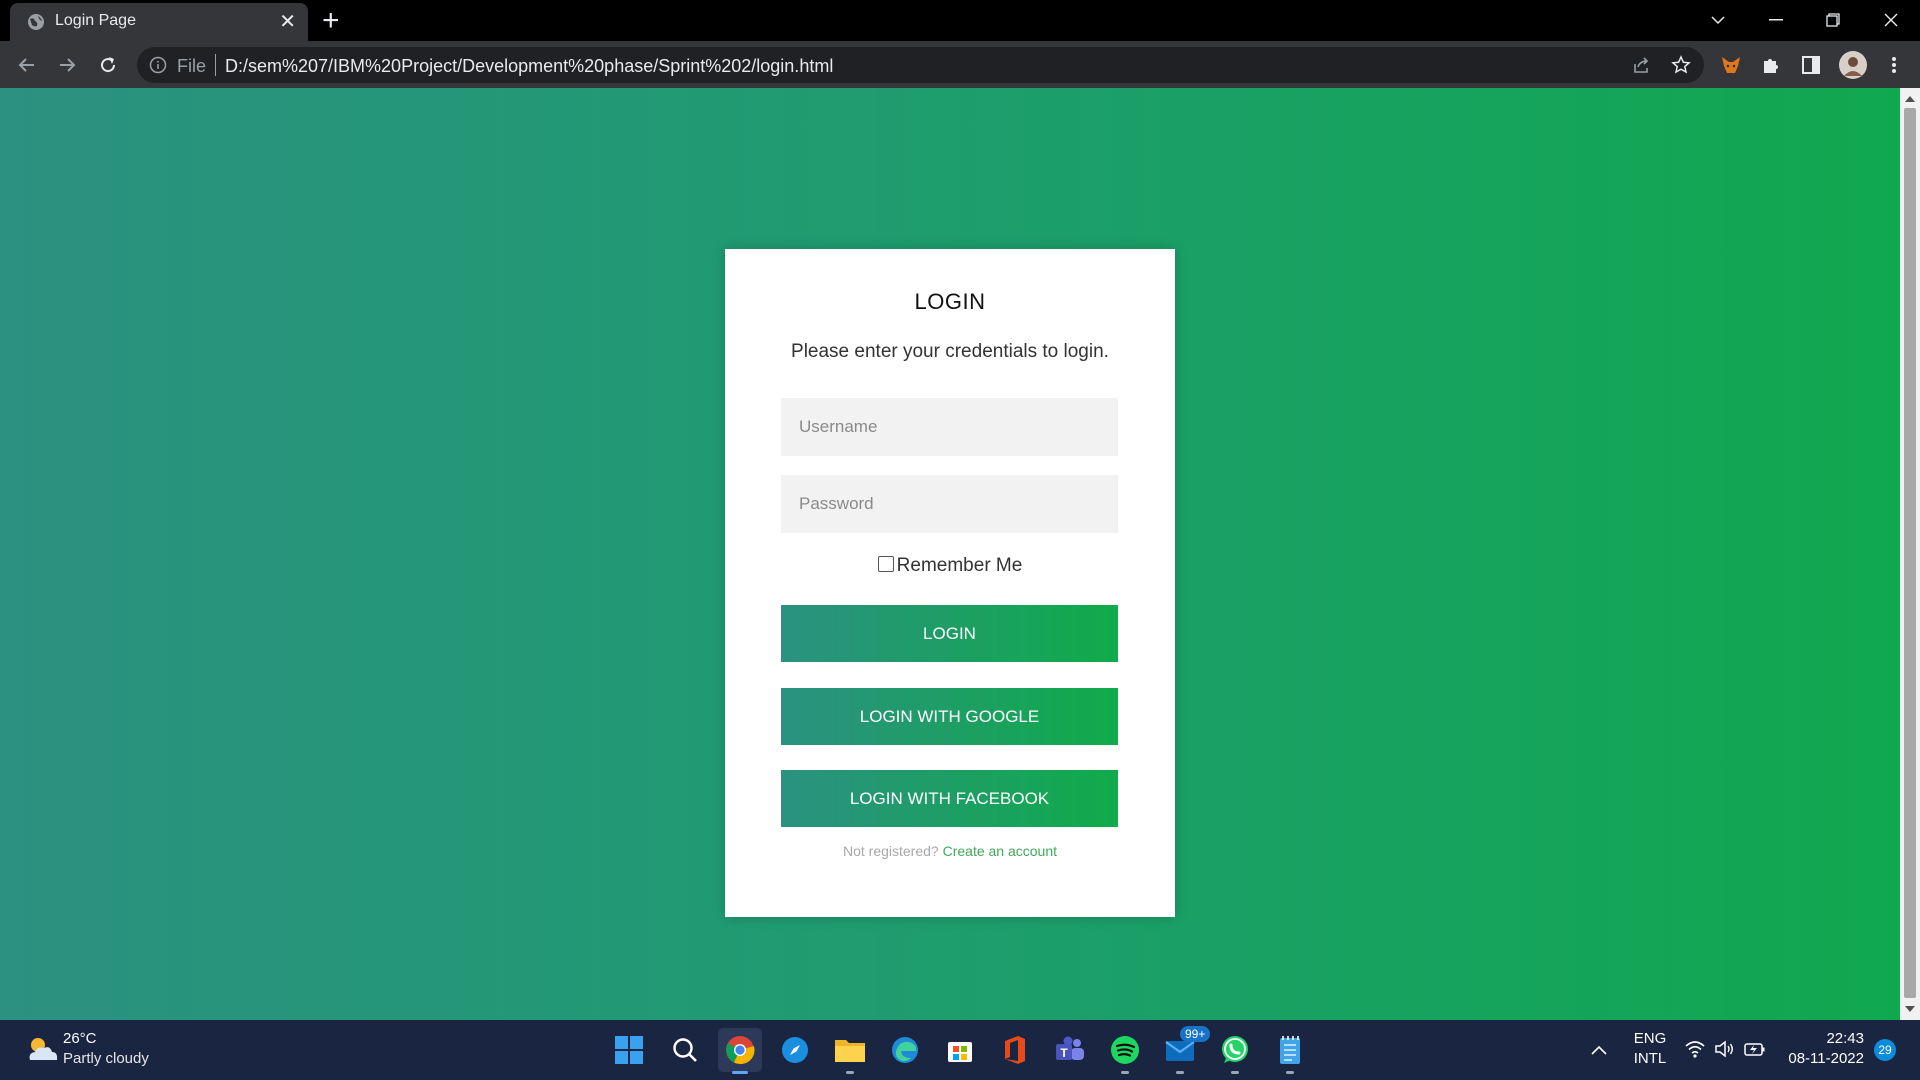 Image resolution: width=1920 pixels, height=1080 pixels. Describe the element at coordinates (1070, 1050) in the screenshot. I see `teams-icon: T` at that location.